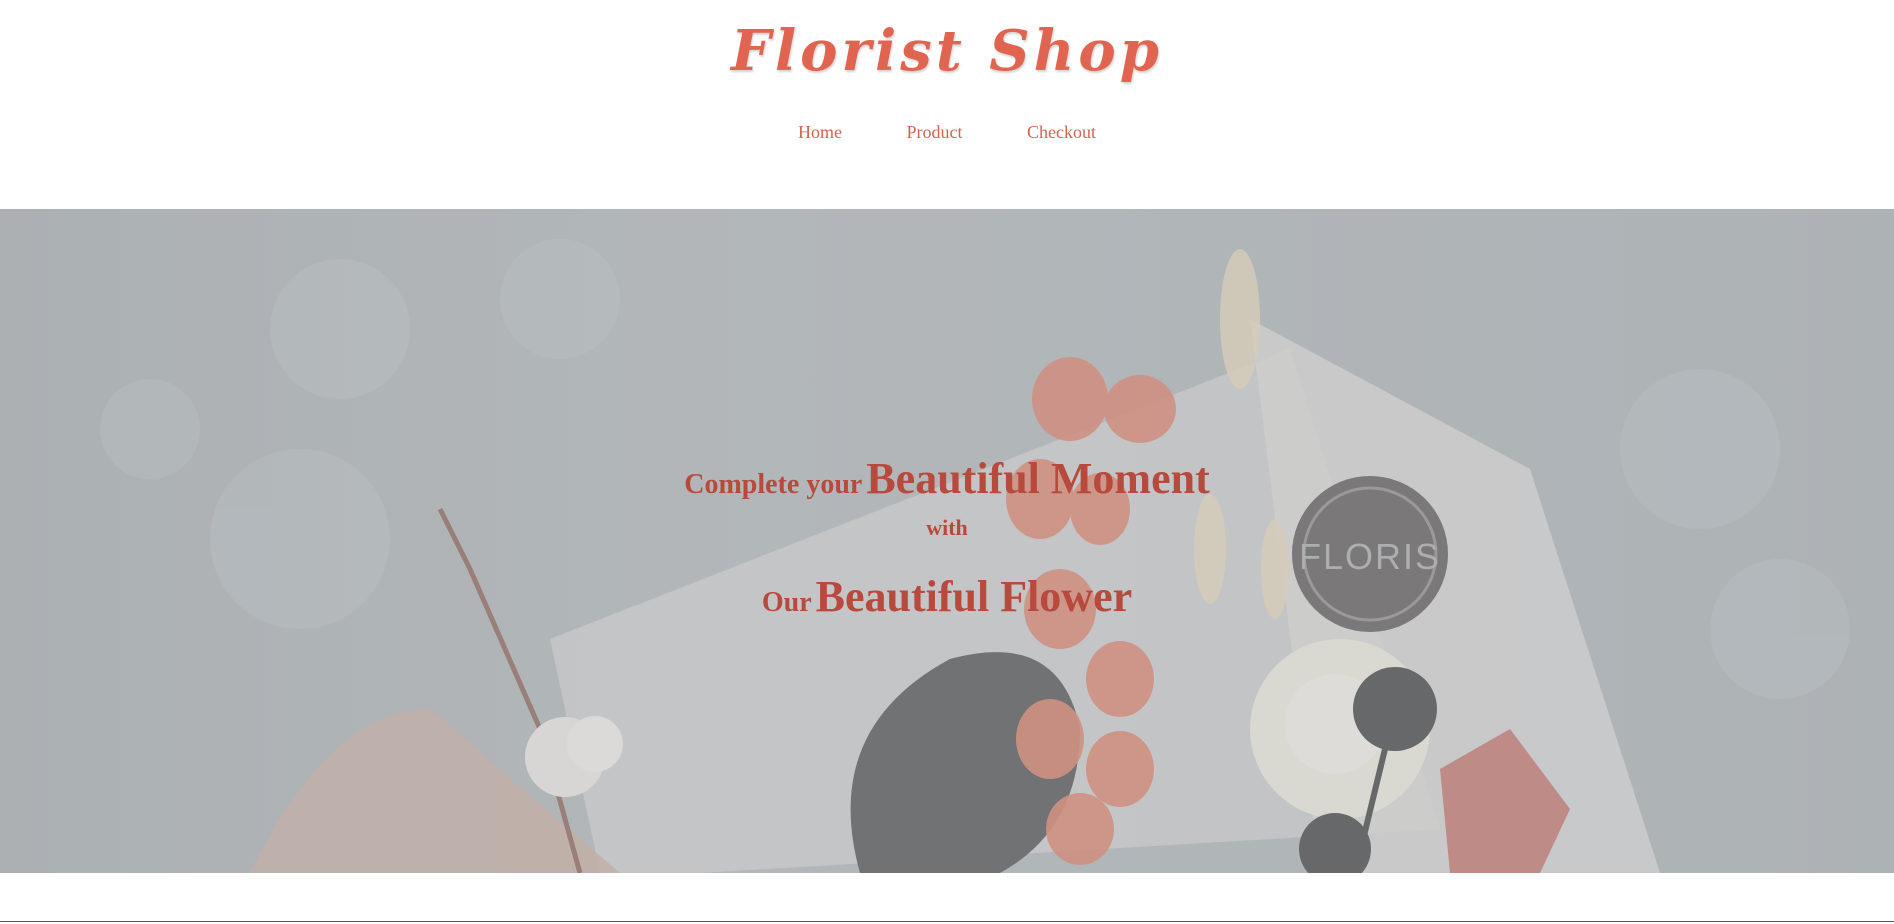  Describe the element at coordinates (820, 132) in the screenshot. I see `nav-home: Home` at that location.